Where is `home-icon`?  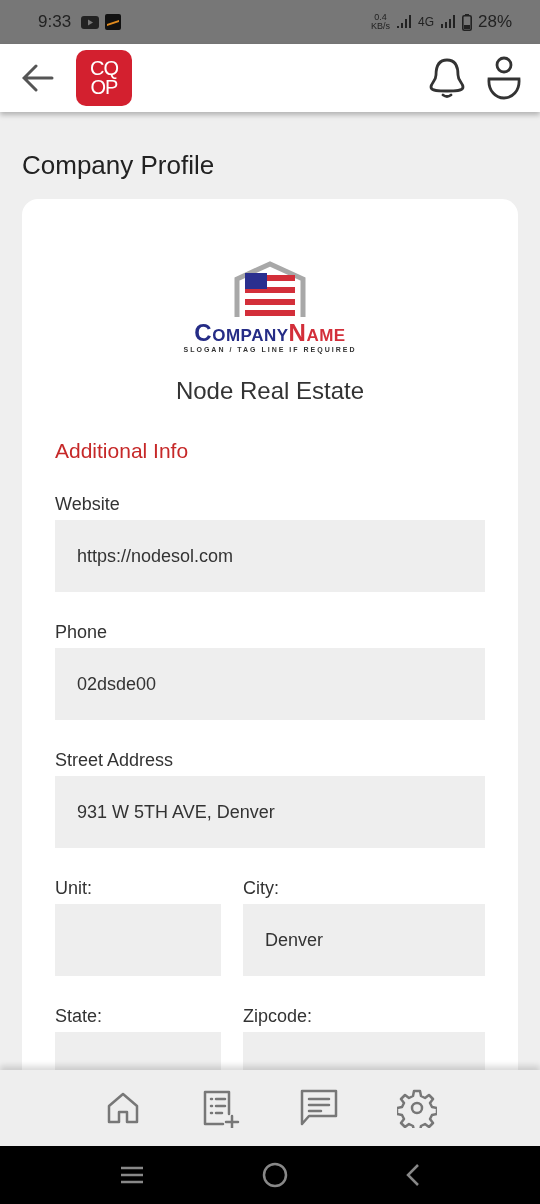 home-icon is located at coordinates (123, 1108).